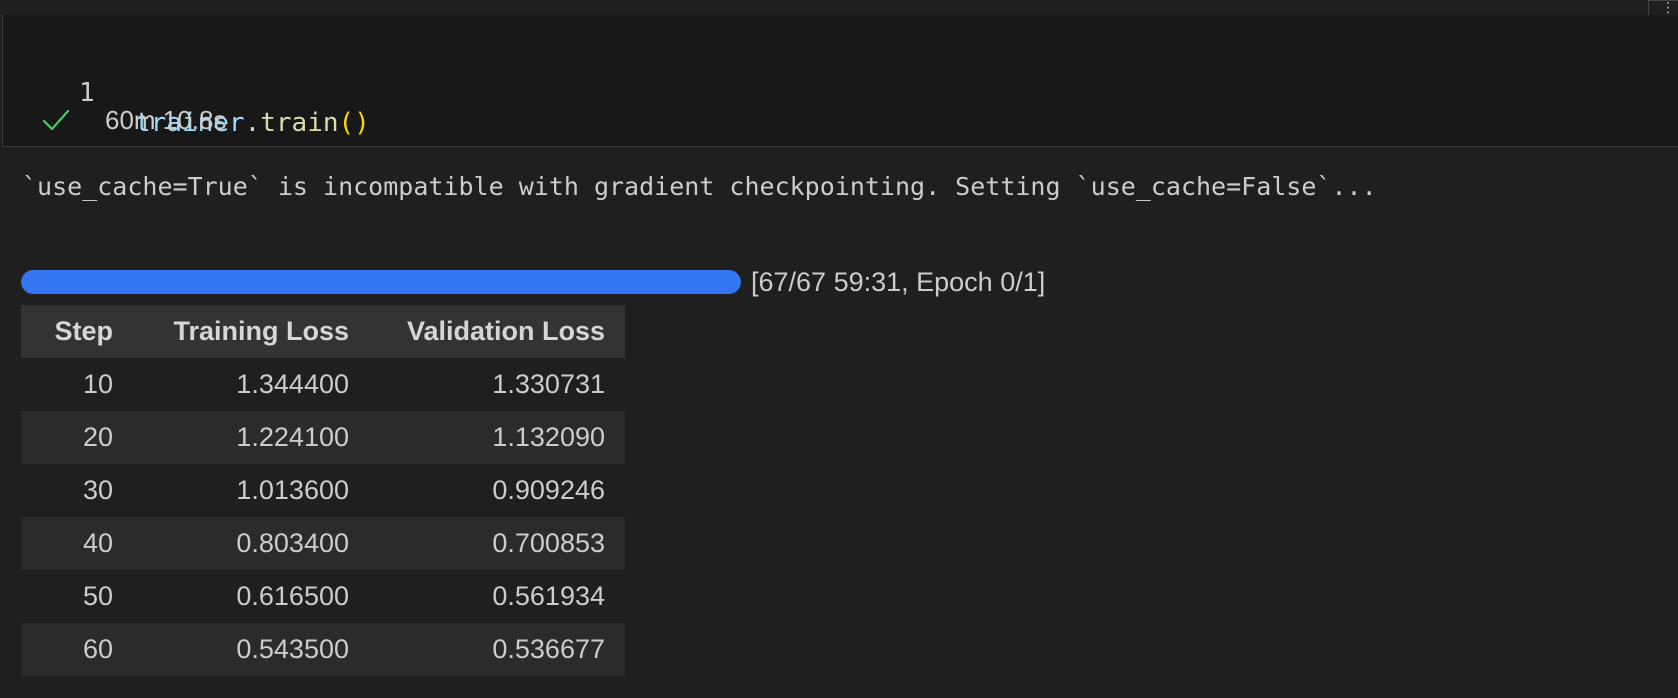 The width and height of the screenshot is (1678, 698). What do you see at coordinates (497, 437) in the screenshot?
I see `validation-loss-cell: 1.132090` at bounding box center [497, 437].